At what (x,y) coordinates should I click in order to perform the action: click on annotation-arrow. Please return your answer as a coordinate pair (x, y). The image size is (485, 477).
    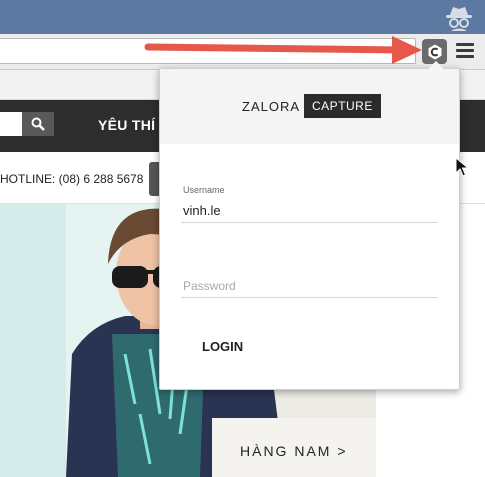
    Looking at the image, I should click on (283, 50).